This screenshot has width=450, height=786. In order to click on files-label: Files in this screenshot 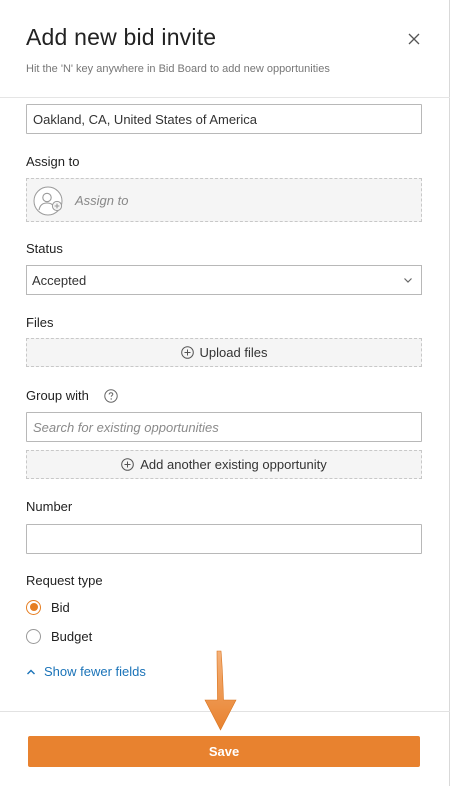, I will do `click(40, 322)`.